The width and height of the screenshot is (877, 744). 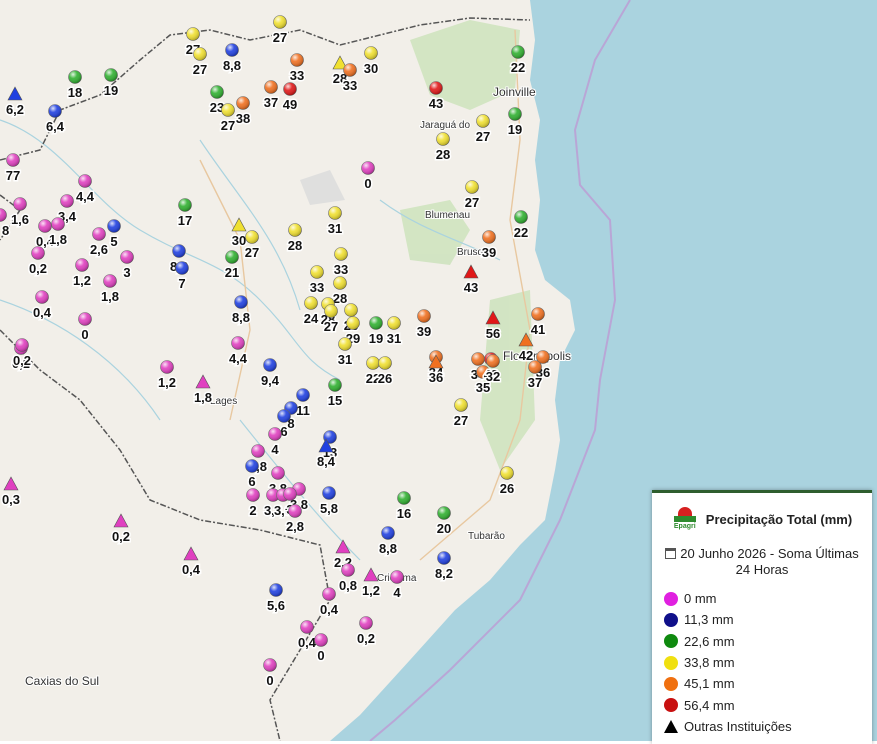 I want to click on station-value: 2, so click(x=252, y=510).